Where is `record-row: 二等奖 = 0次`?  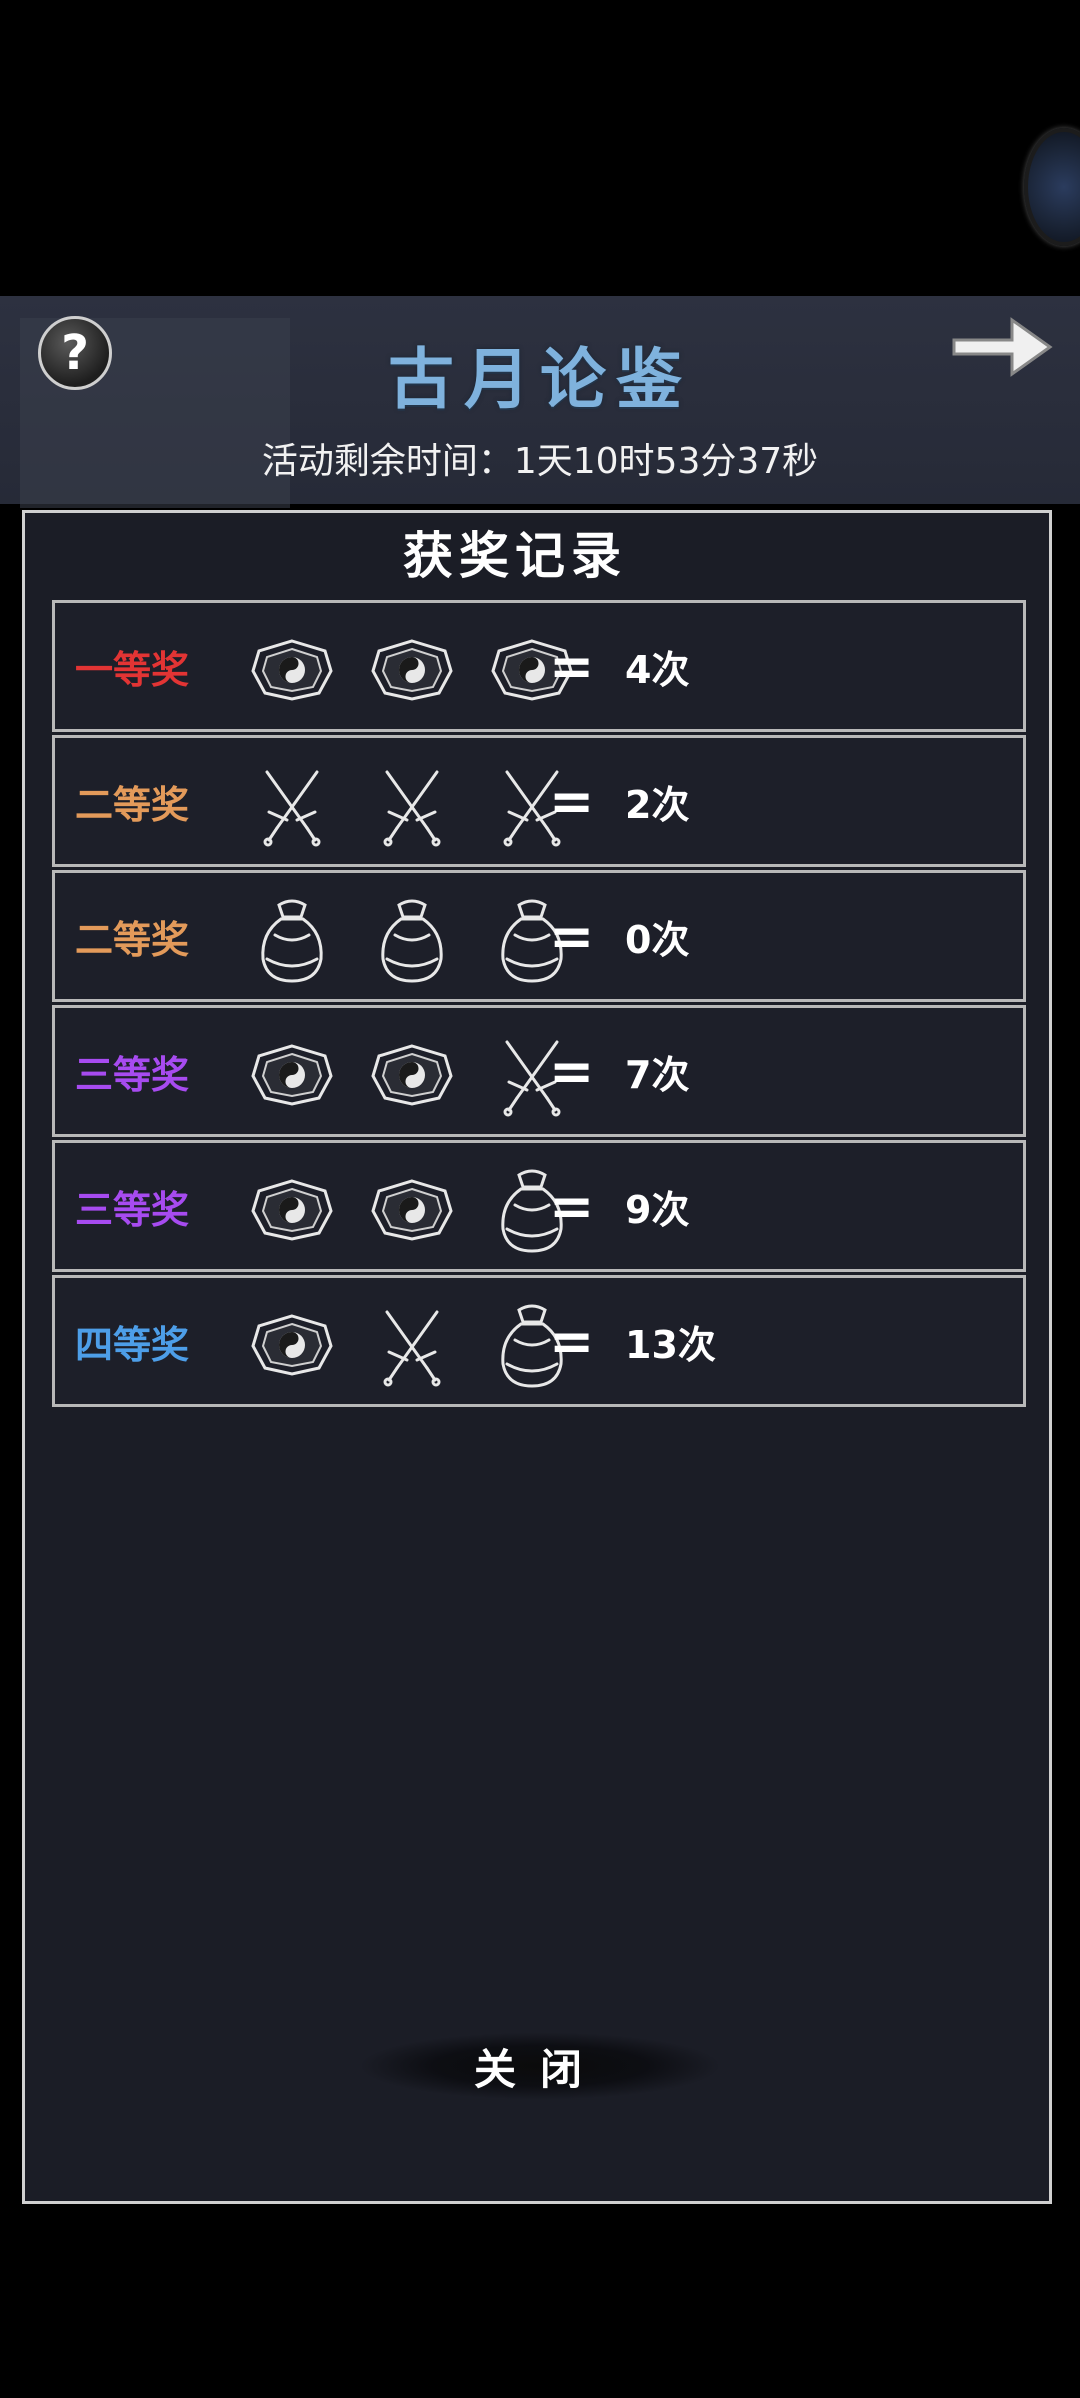 record-row: 二等奖 = 0次 is located at coordinates (539, 936).